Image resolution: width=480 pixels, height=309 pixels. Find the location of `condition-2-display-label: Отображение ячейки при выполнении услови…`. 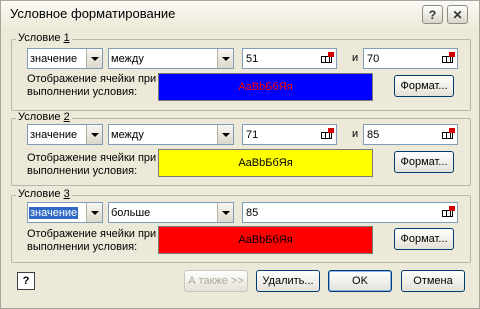

condition-2-display-label: Отображение ячейки при выполнении услови… is located at coordinates (91, 165).